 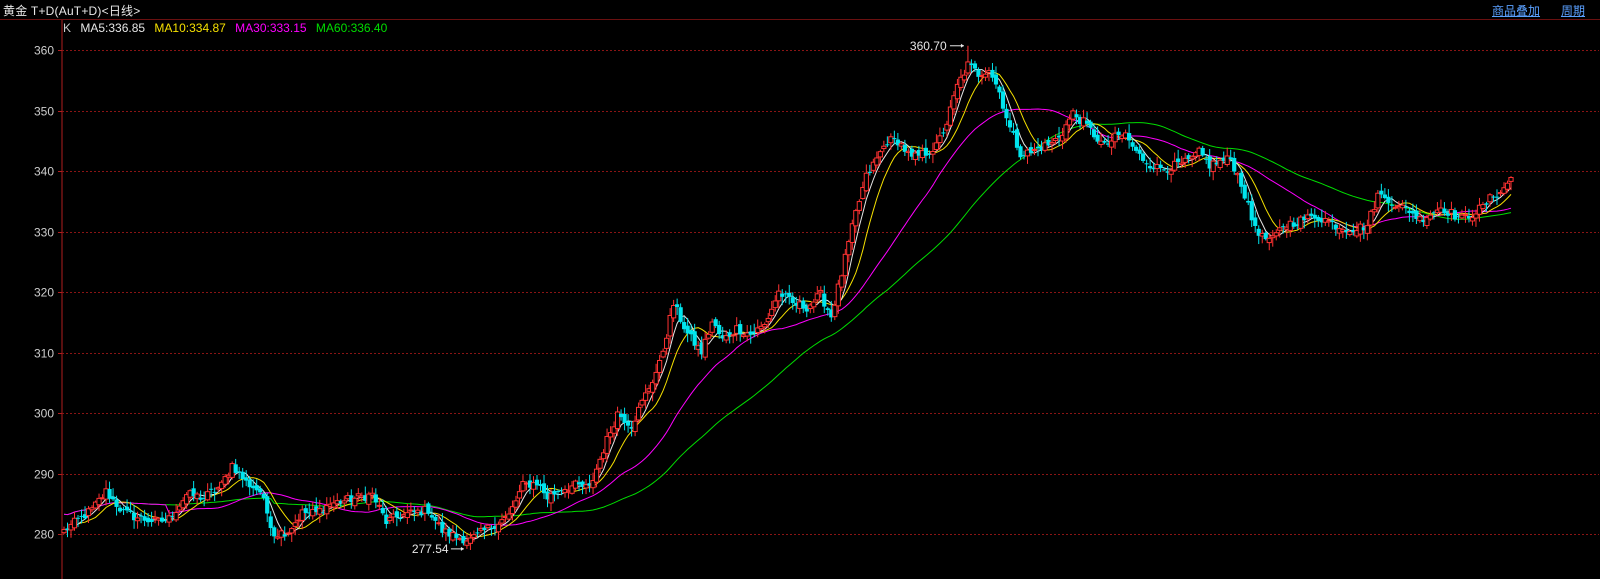 I want to click on y-tick-label-360: 360, so click(x=44, y=51).